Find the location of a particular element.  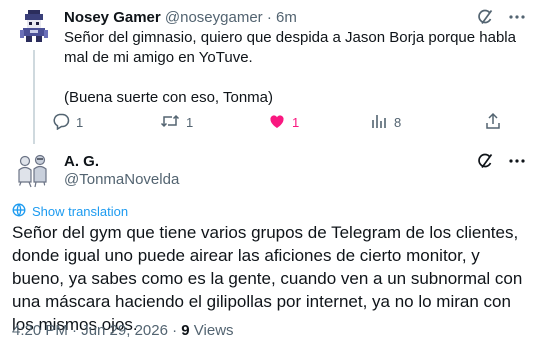

show-translation-label: Show translation is located at coordinates (80, 211).